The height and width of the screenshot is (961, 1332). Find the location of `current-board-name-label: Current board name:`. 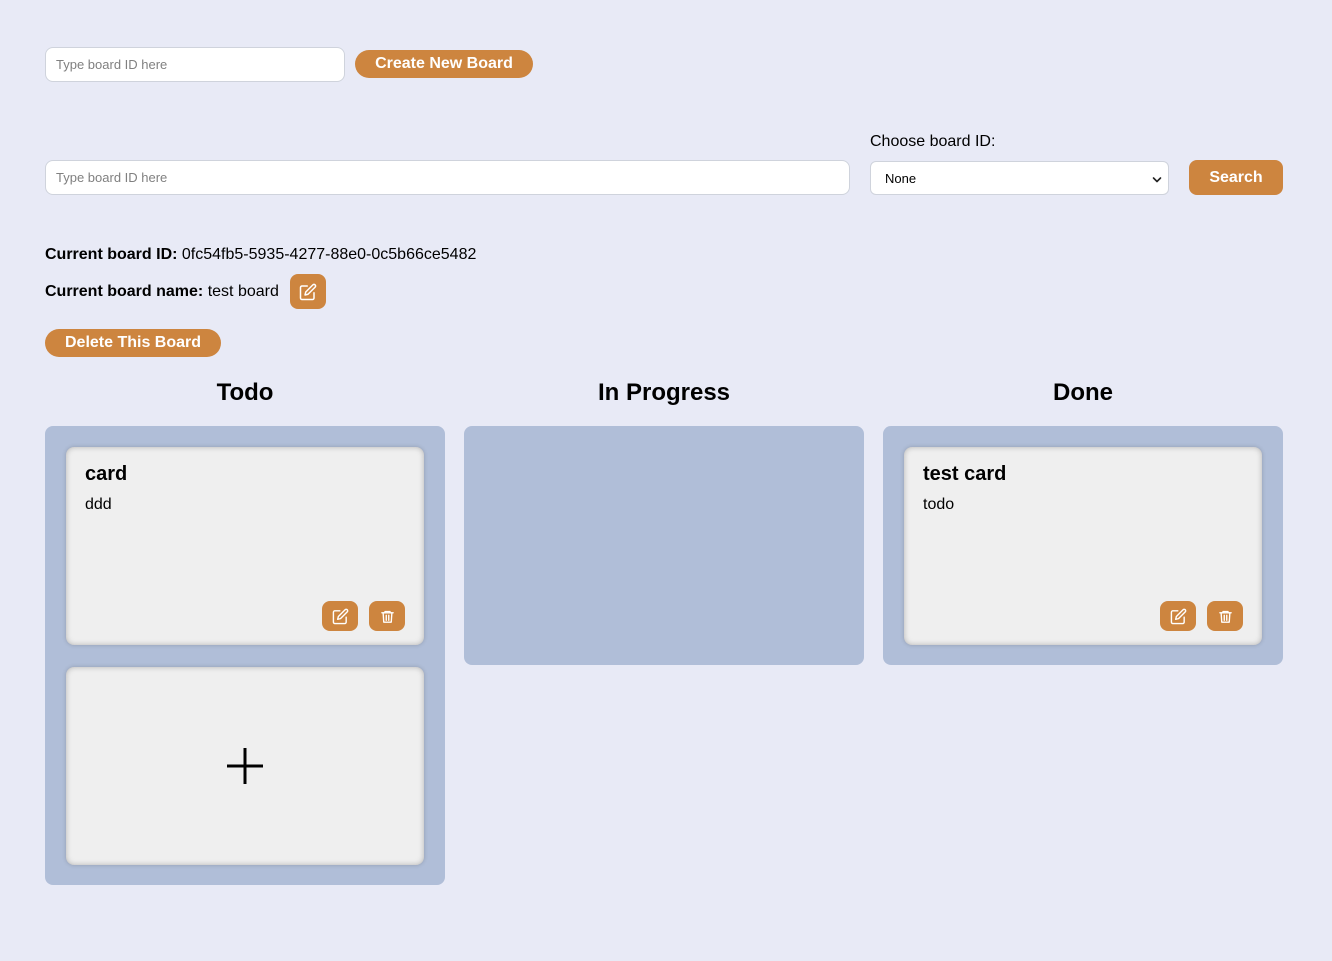

current-board-name-label: Current board name: is located at coordinates (124, 291).